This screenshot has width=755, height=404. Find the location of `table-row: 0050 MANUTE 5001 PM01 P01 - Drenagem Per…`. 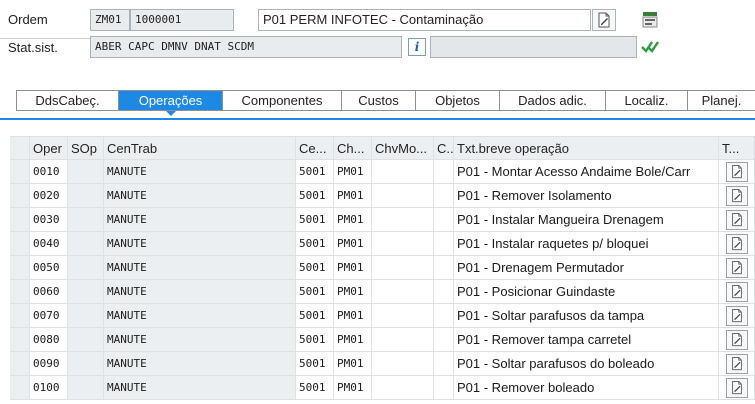

table-row: 0050 MANUTE 5001 PM01 P01 - Drenagem Per… is located at coordinates (382, 268).